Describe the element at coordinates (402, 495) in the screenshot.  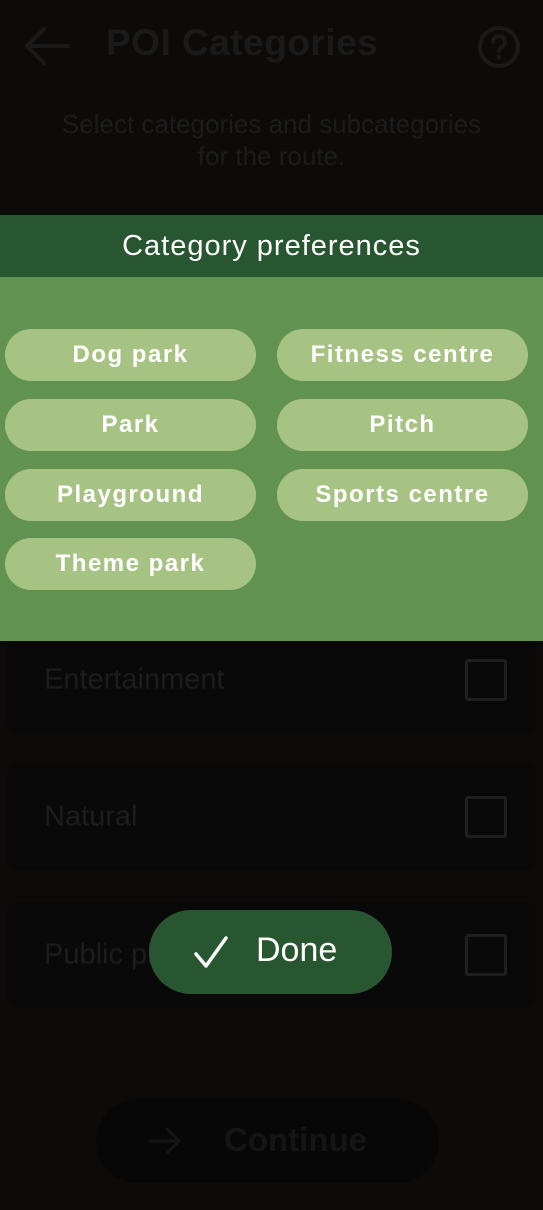
I see `chip-sports-centre: Sports centre` at that location.